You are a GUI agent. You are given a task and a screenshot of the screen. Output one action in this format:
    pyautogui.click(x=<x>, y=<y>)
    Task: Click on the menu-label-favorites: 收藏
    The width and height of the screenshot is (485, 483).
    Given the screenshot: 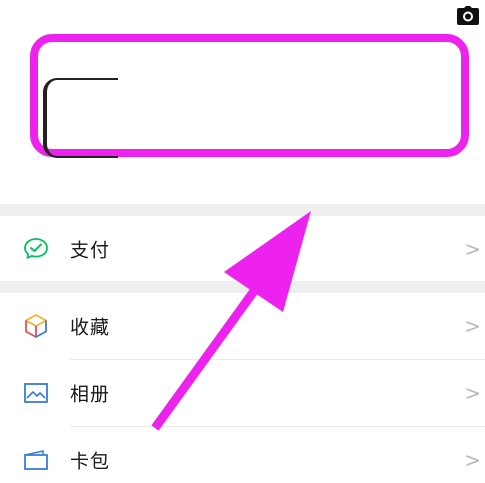 What is the action you would take?
    pyautogui.click(x=90, y=327)
    